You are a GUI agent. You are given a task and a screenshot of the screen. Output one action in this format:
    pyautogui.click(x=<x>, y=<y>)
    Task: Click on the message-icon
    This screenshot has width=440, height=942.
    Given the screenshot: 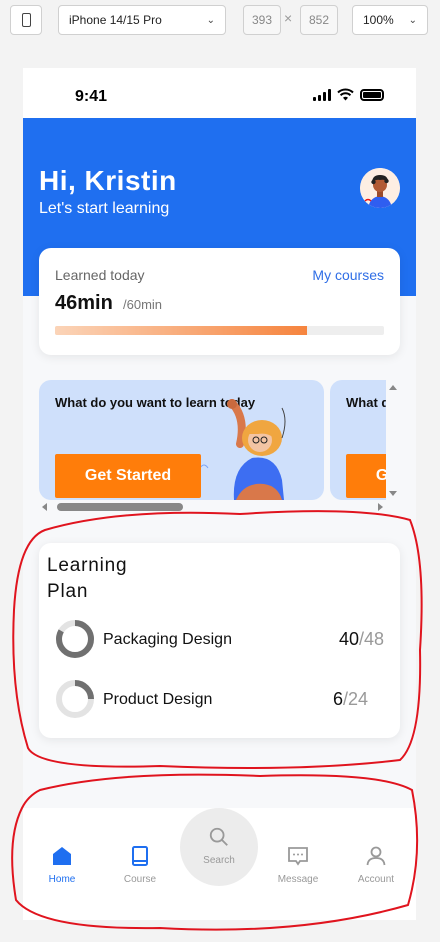 What is the action you would take?
    pyautogui.click(x=298, y=856)
    